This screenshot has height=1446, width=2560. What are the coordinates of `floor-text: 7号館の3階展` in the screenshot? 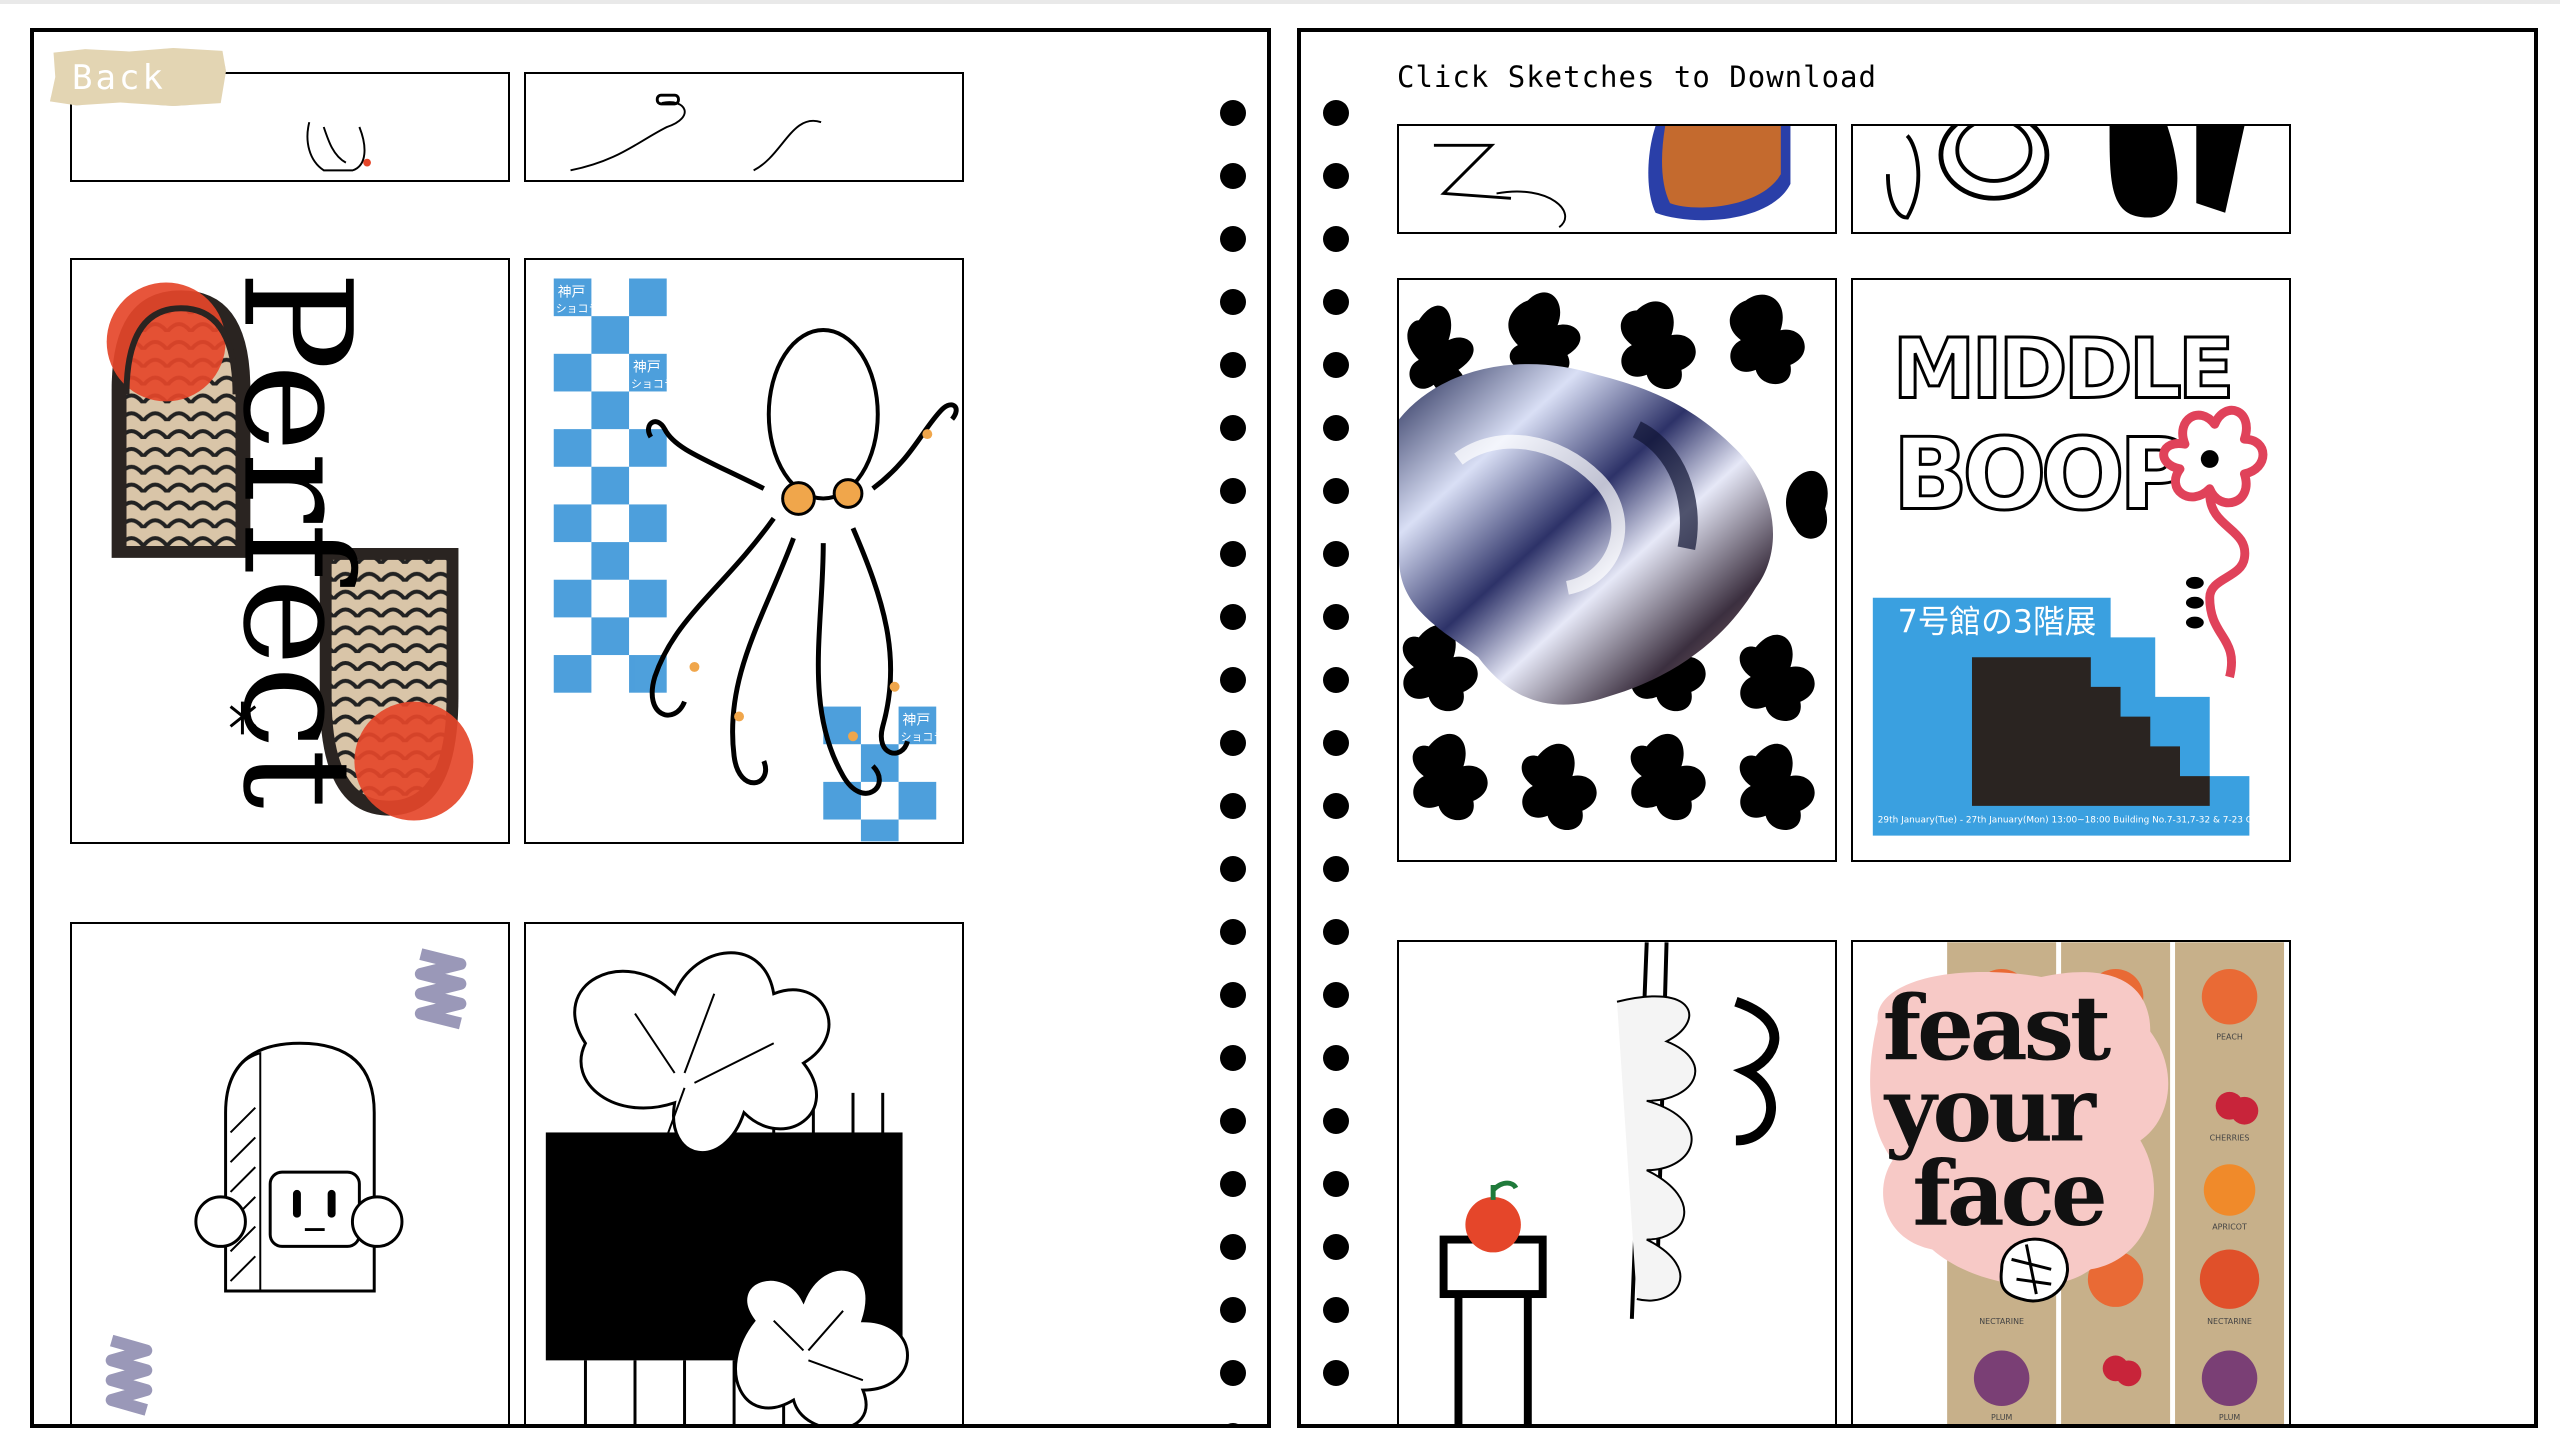 It's located at (1997, 622).